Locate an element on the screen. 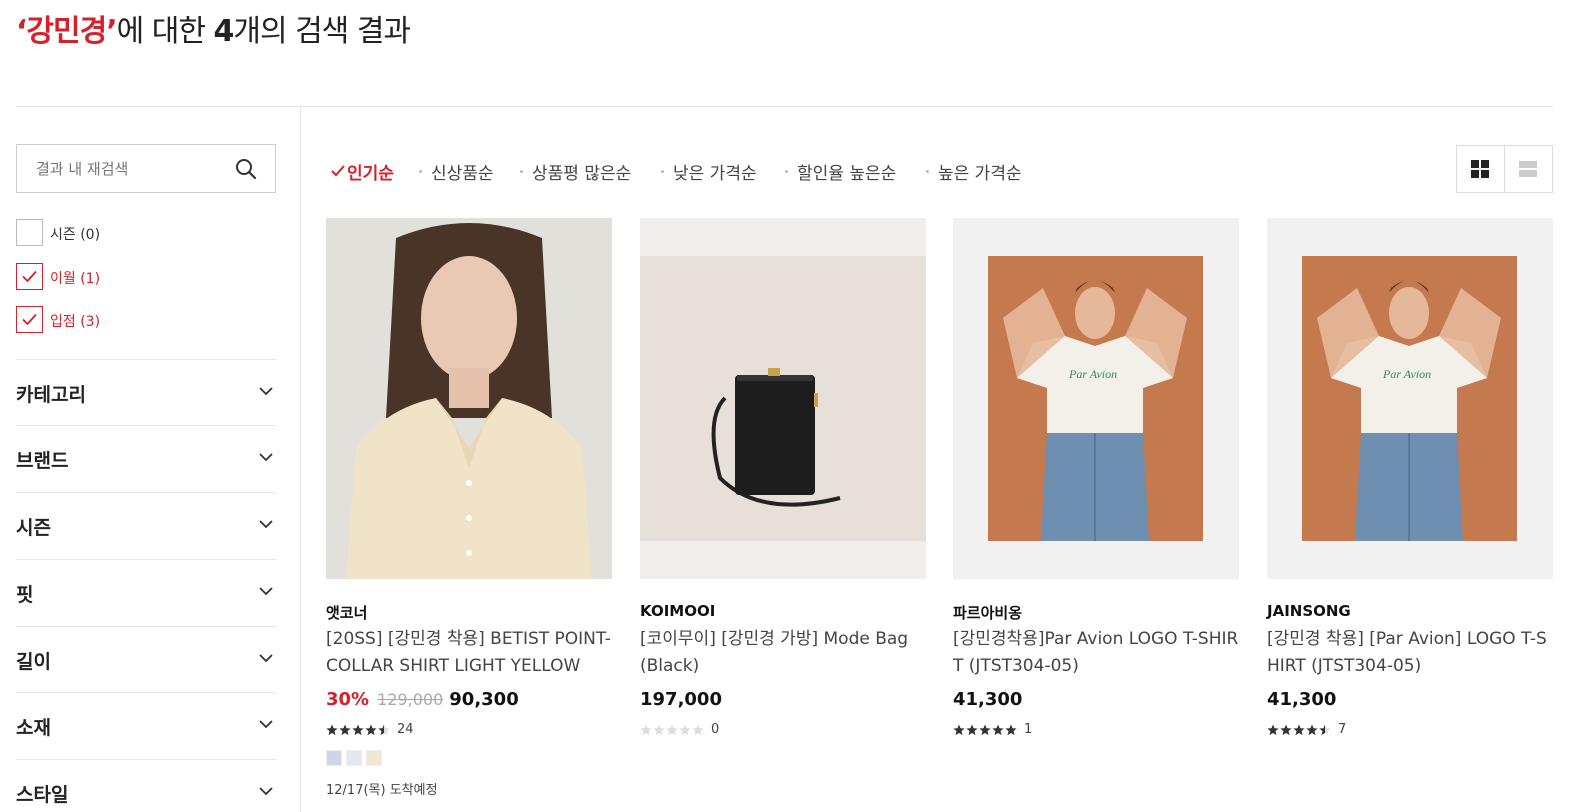 The width and height of the screenshot is (1581, 812). filter-season: 시즌 (0) is located at coordinates (58, 232).